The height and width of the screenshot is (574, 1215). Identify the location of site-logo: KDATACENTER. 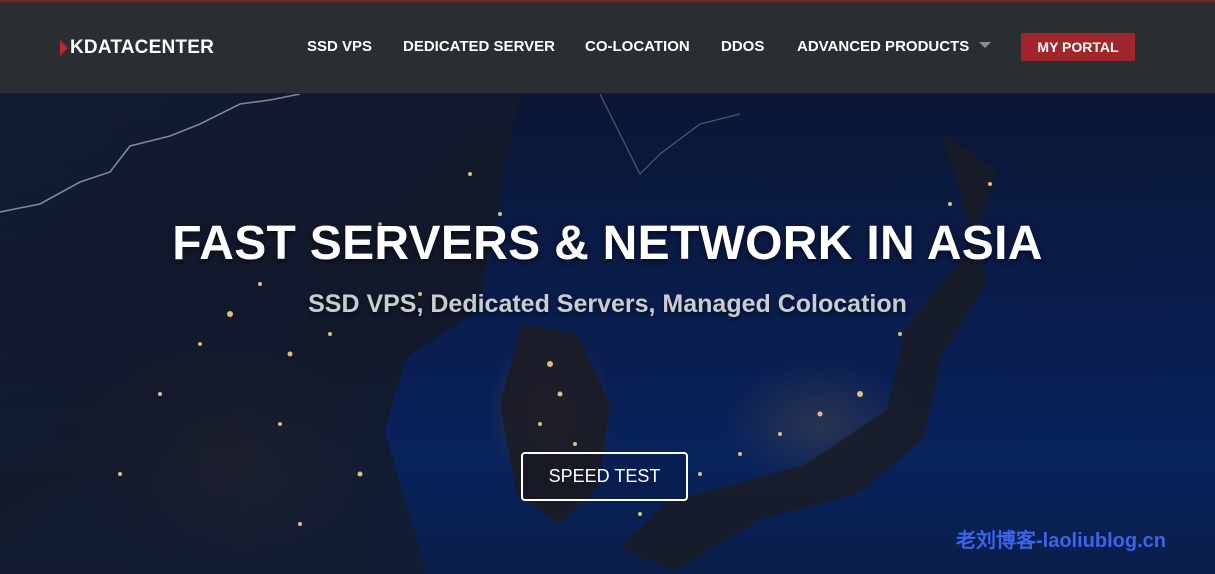
(137, 47).